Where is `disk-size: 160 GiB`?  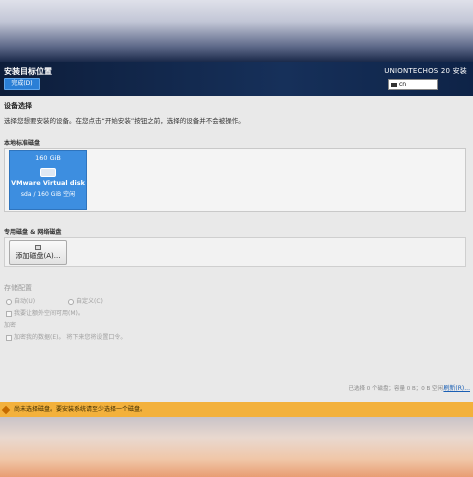 disk-size: 160 GiB is located at coordinates (48, 158).